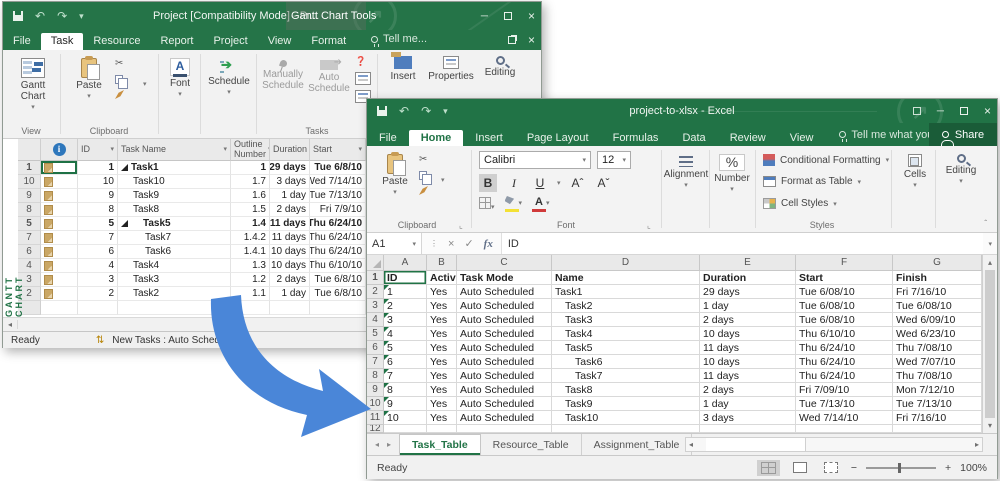 The image size is (1000, 481). Describe the element at coordinates (800, 203) in the screenshot. I see `cell-styles-button: Cell Styles ▾` at that location.